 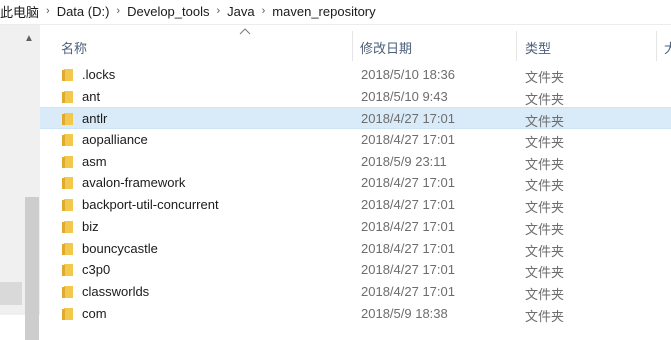 What do you see at coordinates (538, 47) in the screenshot?
I see `column-header-type: 类型` at bounding box center [538, 47].